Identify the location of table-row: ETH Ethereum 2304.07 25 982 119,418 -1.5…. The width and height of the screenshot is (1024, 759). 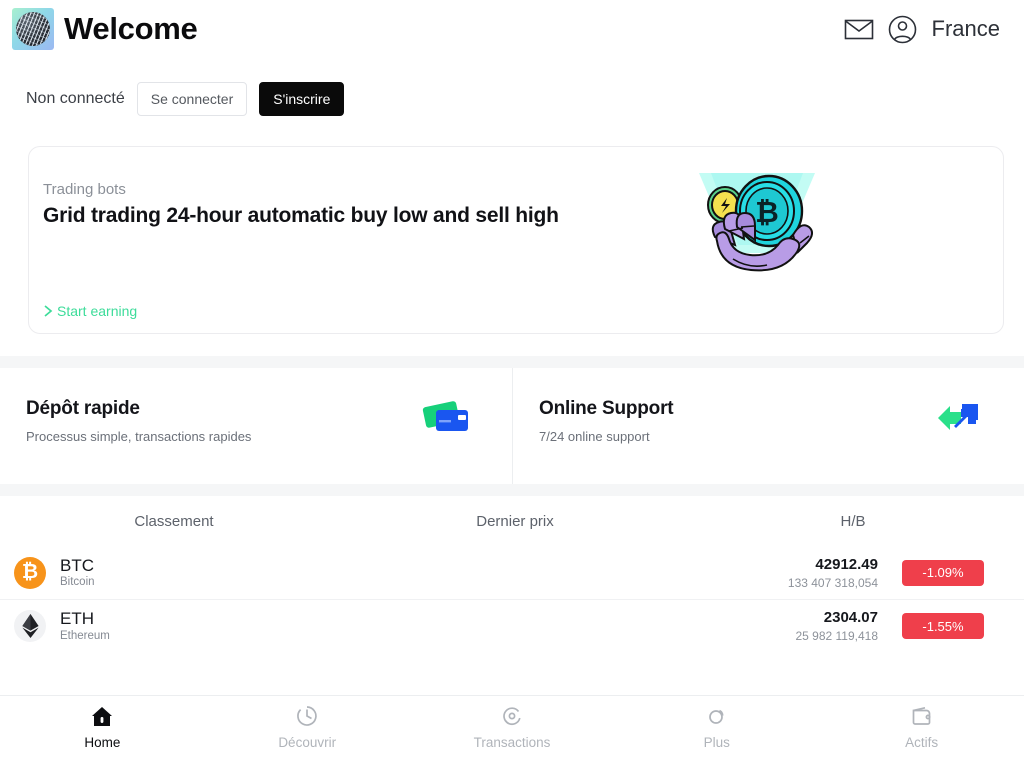
(512, 625).